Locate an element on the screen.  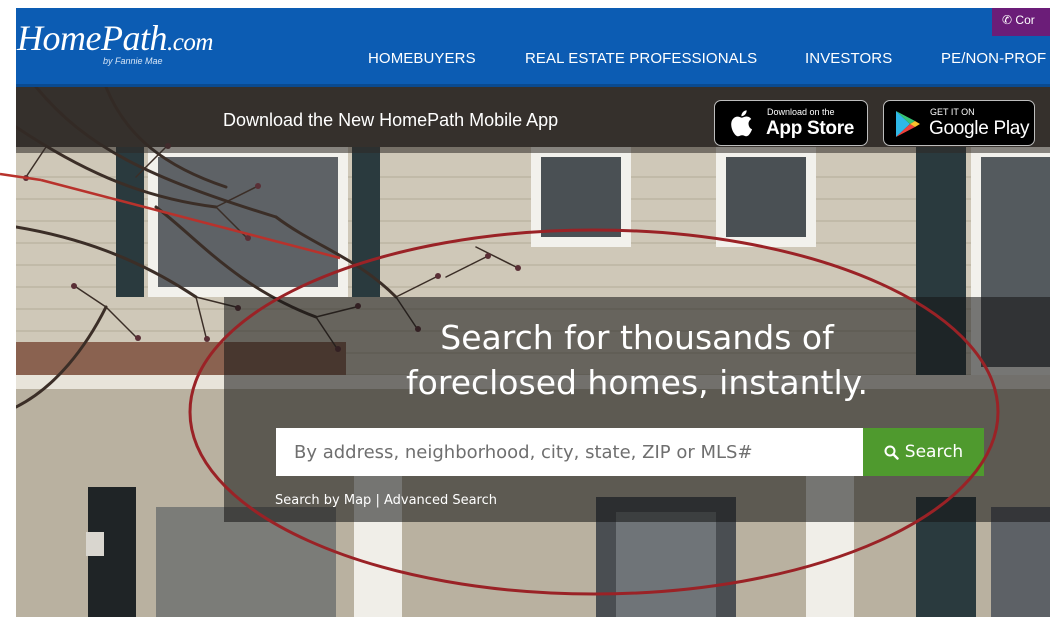
phone-icon: ✆ is located at coordinates (1007, 20).